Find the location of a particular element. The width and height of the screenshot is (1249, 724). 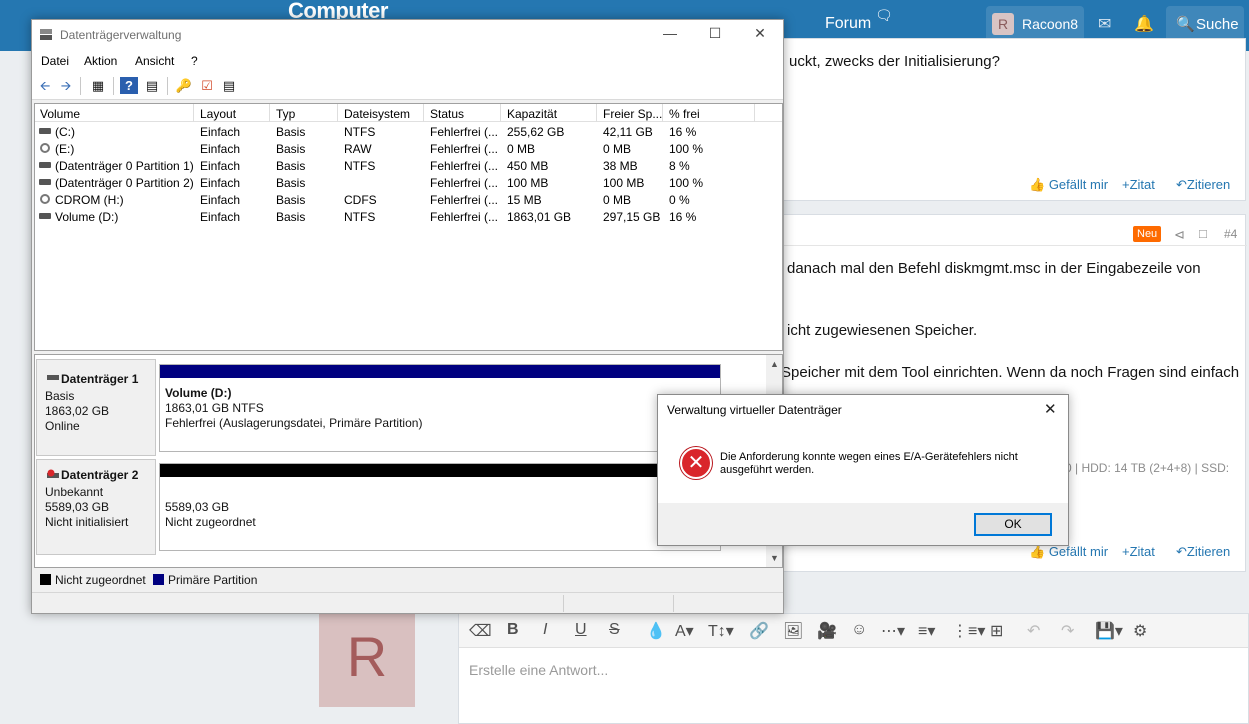

undo-icon: ↶ is located at coordinates (1033, 631).